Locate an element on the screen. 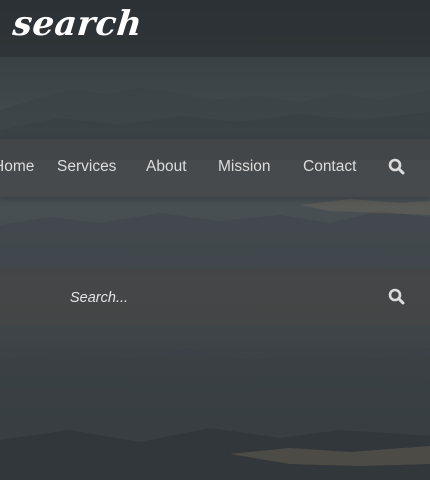 The image size is (430, 480). search-icon is located at coordinates (396, 168).